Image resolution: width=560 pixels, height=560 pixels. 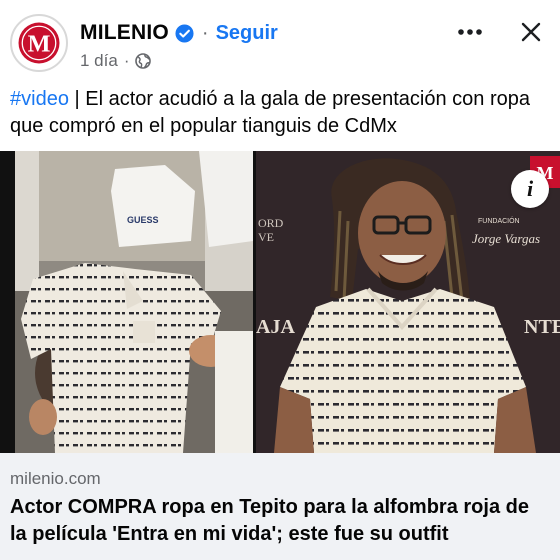 I want to click on post-time: 1 día, so click(x=99, y=61).